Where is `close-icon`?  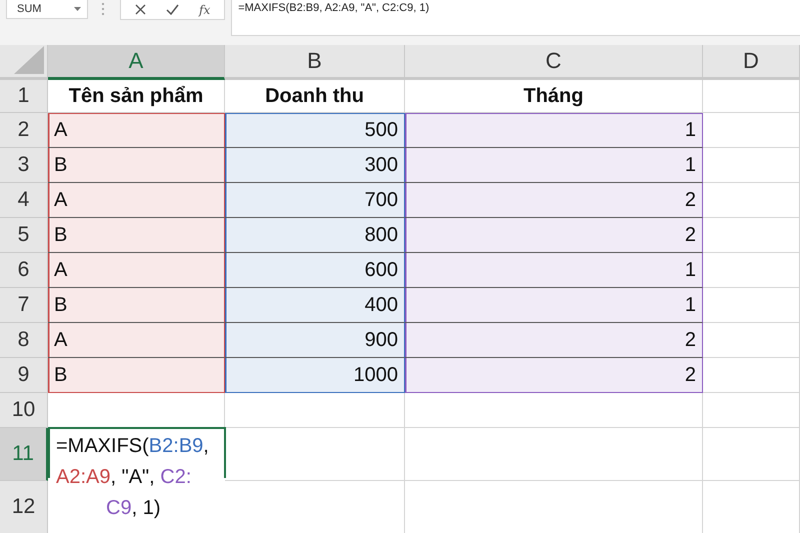 close-icon is located at coordinates (140, 9).